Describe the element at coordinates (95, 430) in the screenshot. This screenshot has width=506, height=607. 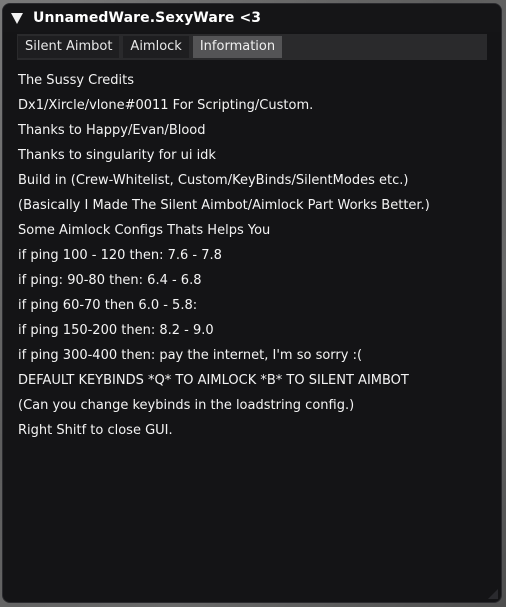
I see `info-line: Right Shitf to close GUI.` at that location.